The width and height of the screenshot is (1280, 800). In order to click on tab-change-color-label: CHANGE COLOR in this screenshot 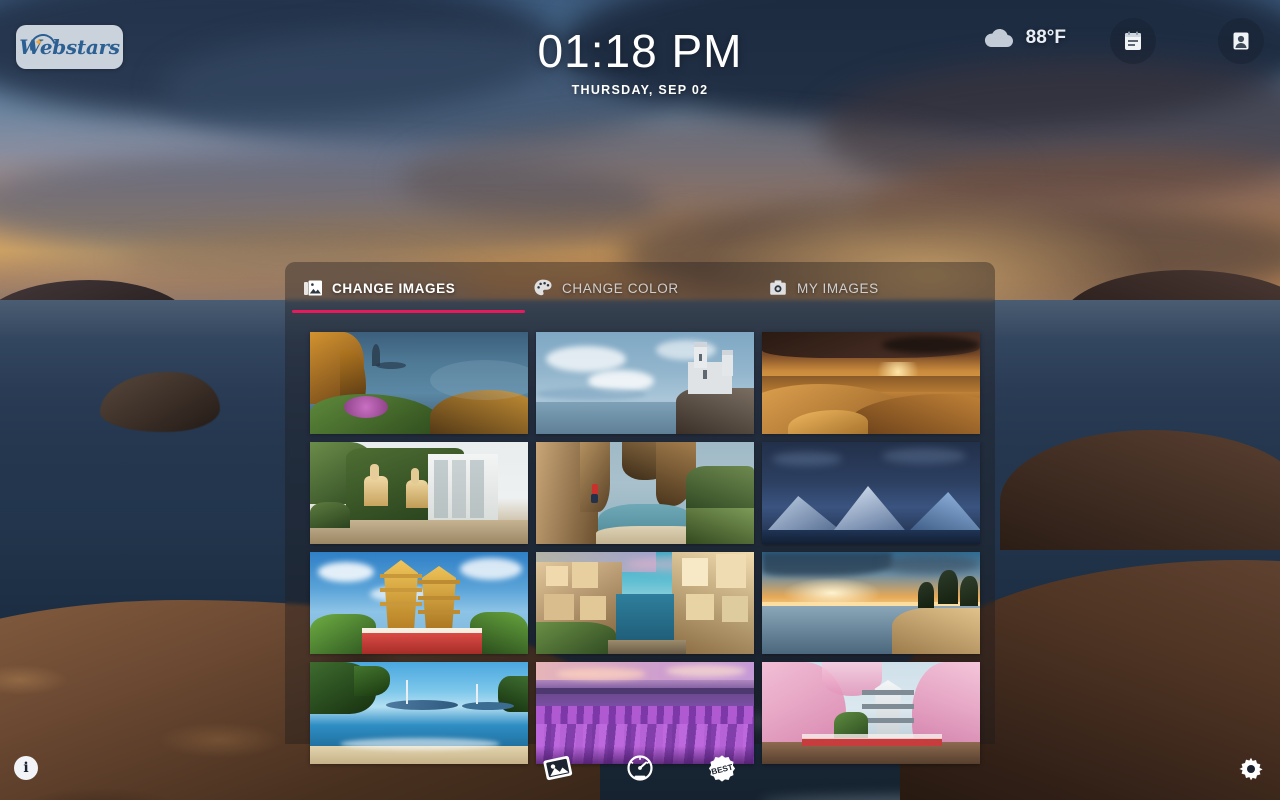, I will do `click(620, 288)`.